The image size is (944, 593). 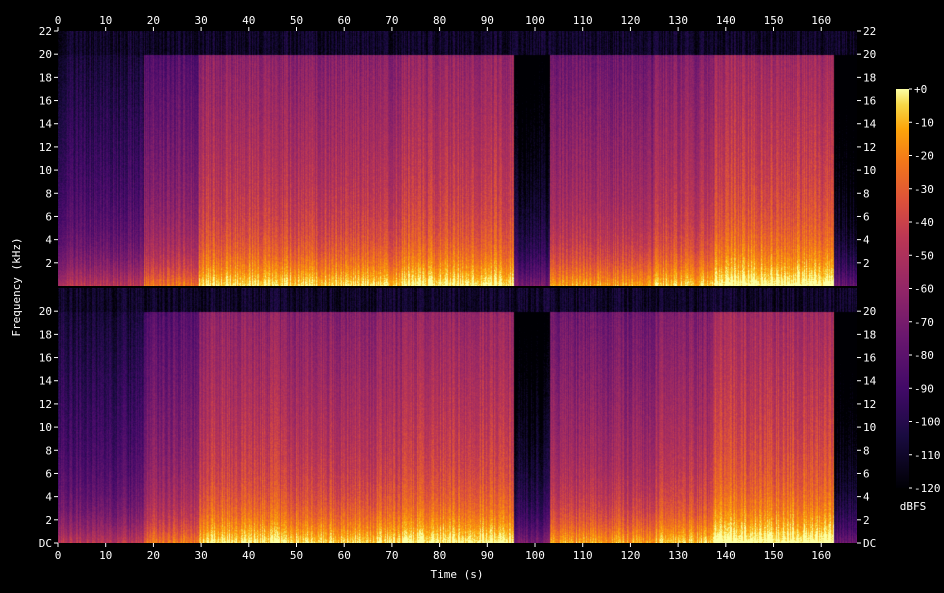 I want to click on colorbar-tick-label: -20, so click(x=924, y=156).